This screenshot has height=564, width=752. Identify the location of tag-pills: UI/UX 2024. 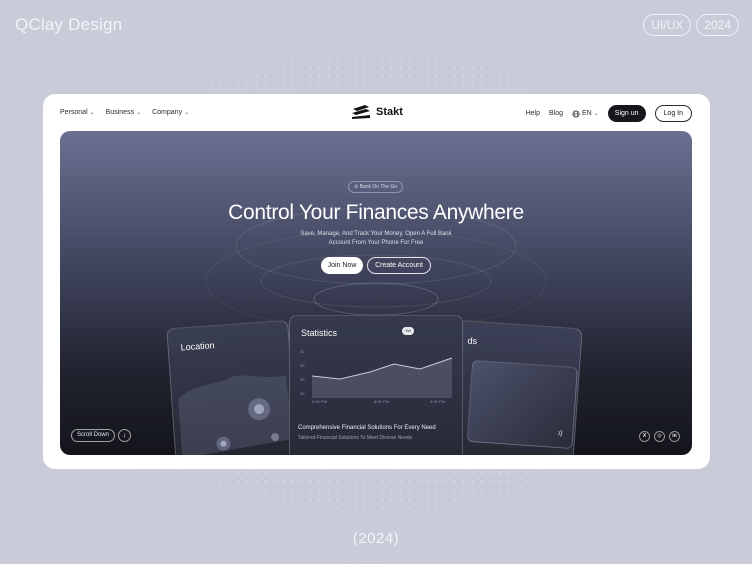
(691, 25).